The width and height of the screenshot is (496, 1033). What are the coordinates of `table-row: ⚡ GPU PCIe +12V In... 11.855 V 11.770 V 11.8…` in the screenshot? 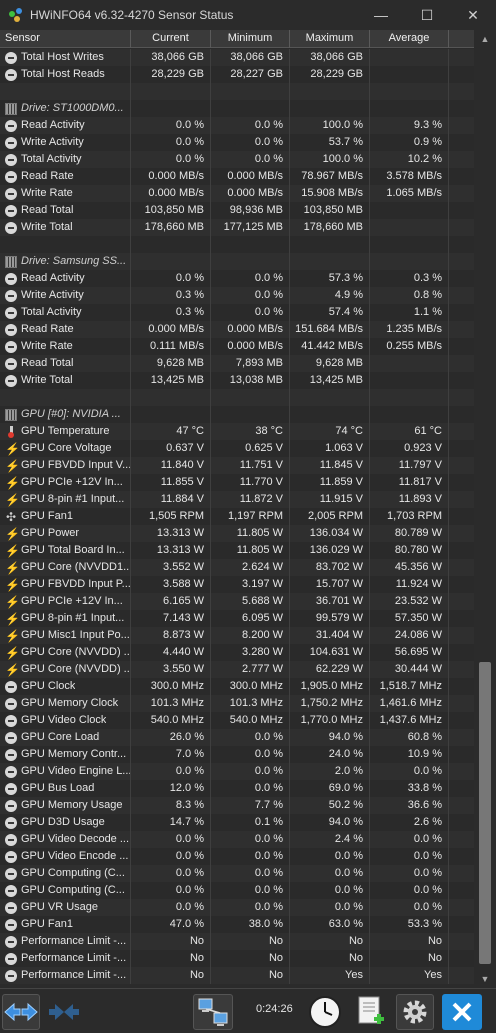 It's located at (237, 482).